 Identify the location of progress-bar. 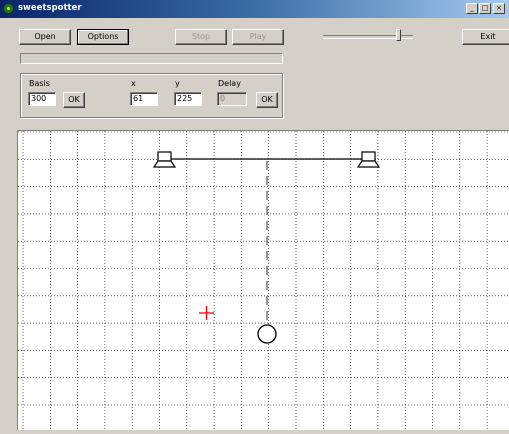
(151, 58).